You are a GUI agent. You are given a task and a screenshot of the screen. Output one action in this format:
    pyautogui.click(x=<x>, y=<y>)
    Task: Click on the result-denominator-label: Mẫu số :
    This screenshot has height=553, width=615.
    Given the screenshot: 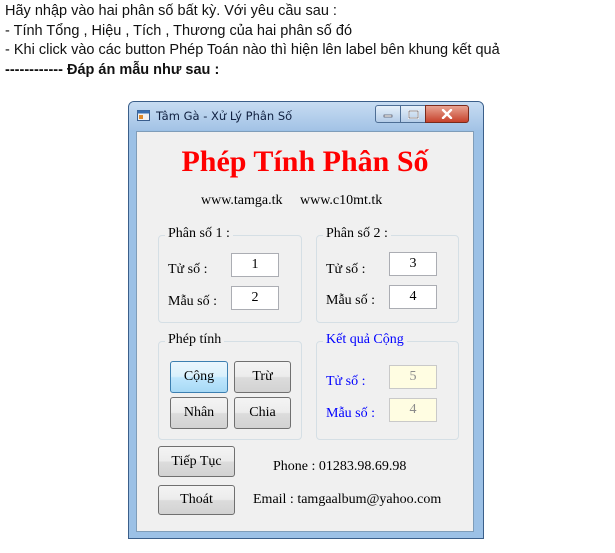 What is the action you would take?
    pyautogui.click(x=350, y=413)
    